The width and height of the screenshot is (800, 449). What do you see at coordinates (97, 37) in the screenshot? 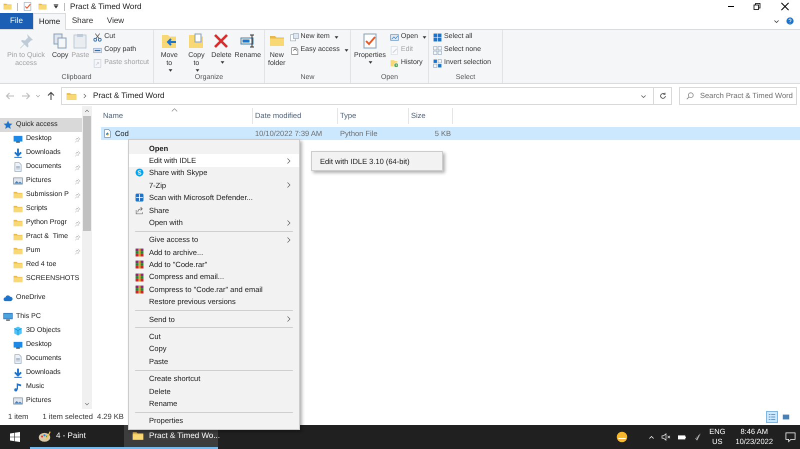
I see `scissors-icon` at bounding box center [97, 37].